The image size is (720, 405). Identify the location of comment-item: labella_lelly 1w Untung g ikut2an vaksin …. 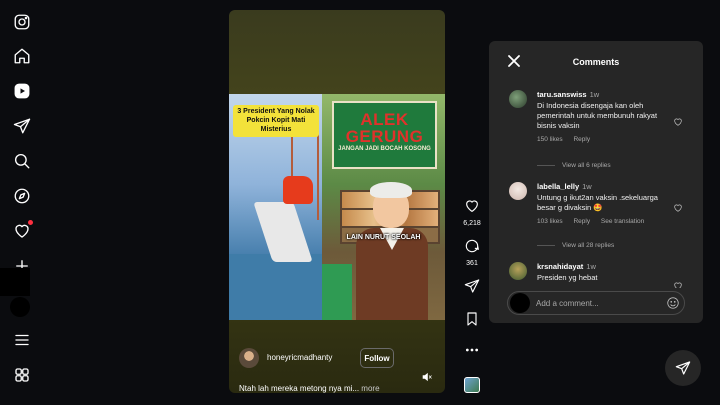
(599, 210).